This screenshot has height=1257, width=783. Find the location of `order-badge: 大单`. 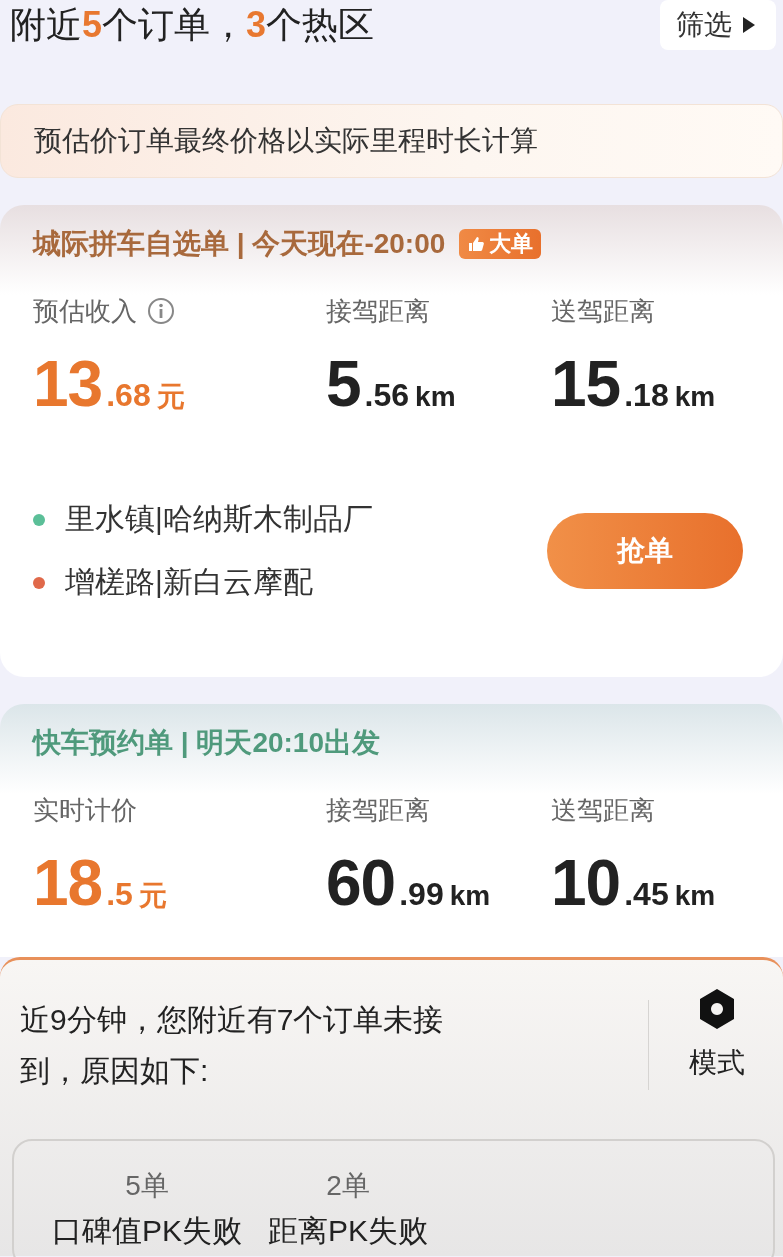

order-badge: 大单 is located at coordinates (500, 244).